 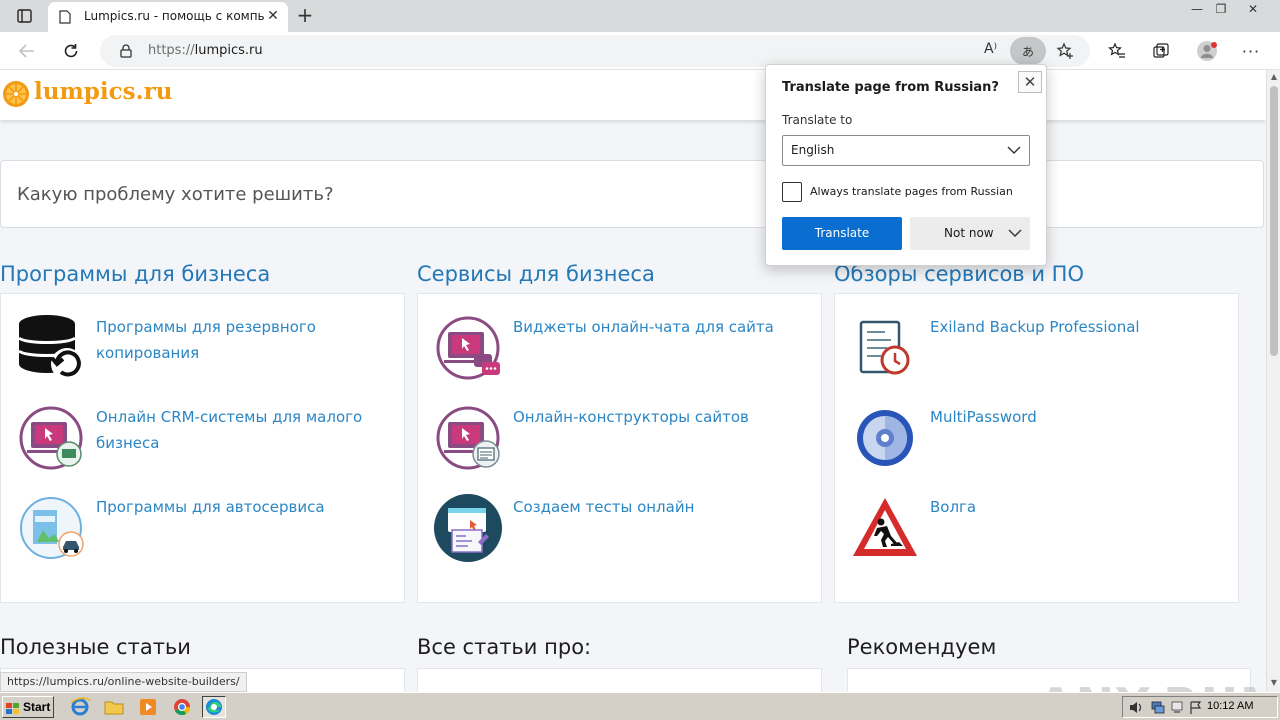 I want to click on edge-icon, so click(x=214, y=707).